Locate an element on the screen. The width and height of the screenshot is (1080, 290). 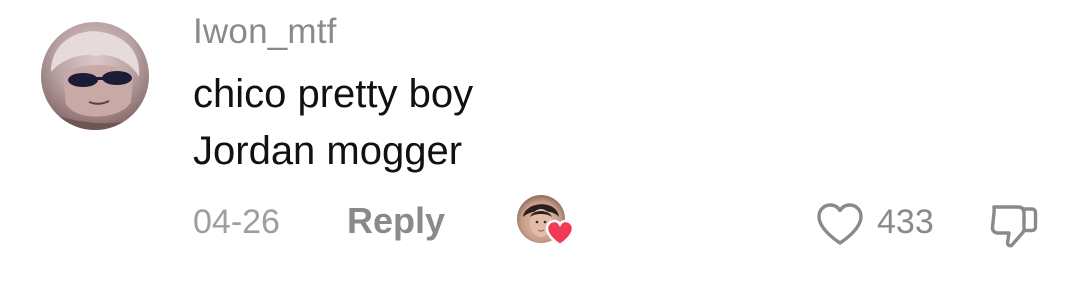
thumbs-down-icon is located at coordinates (1014, 225).